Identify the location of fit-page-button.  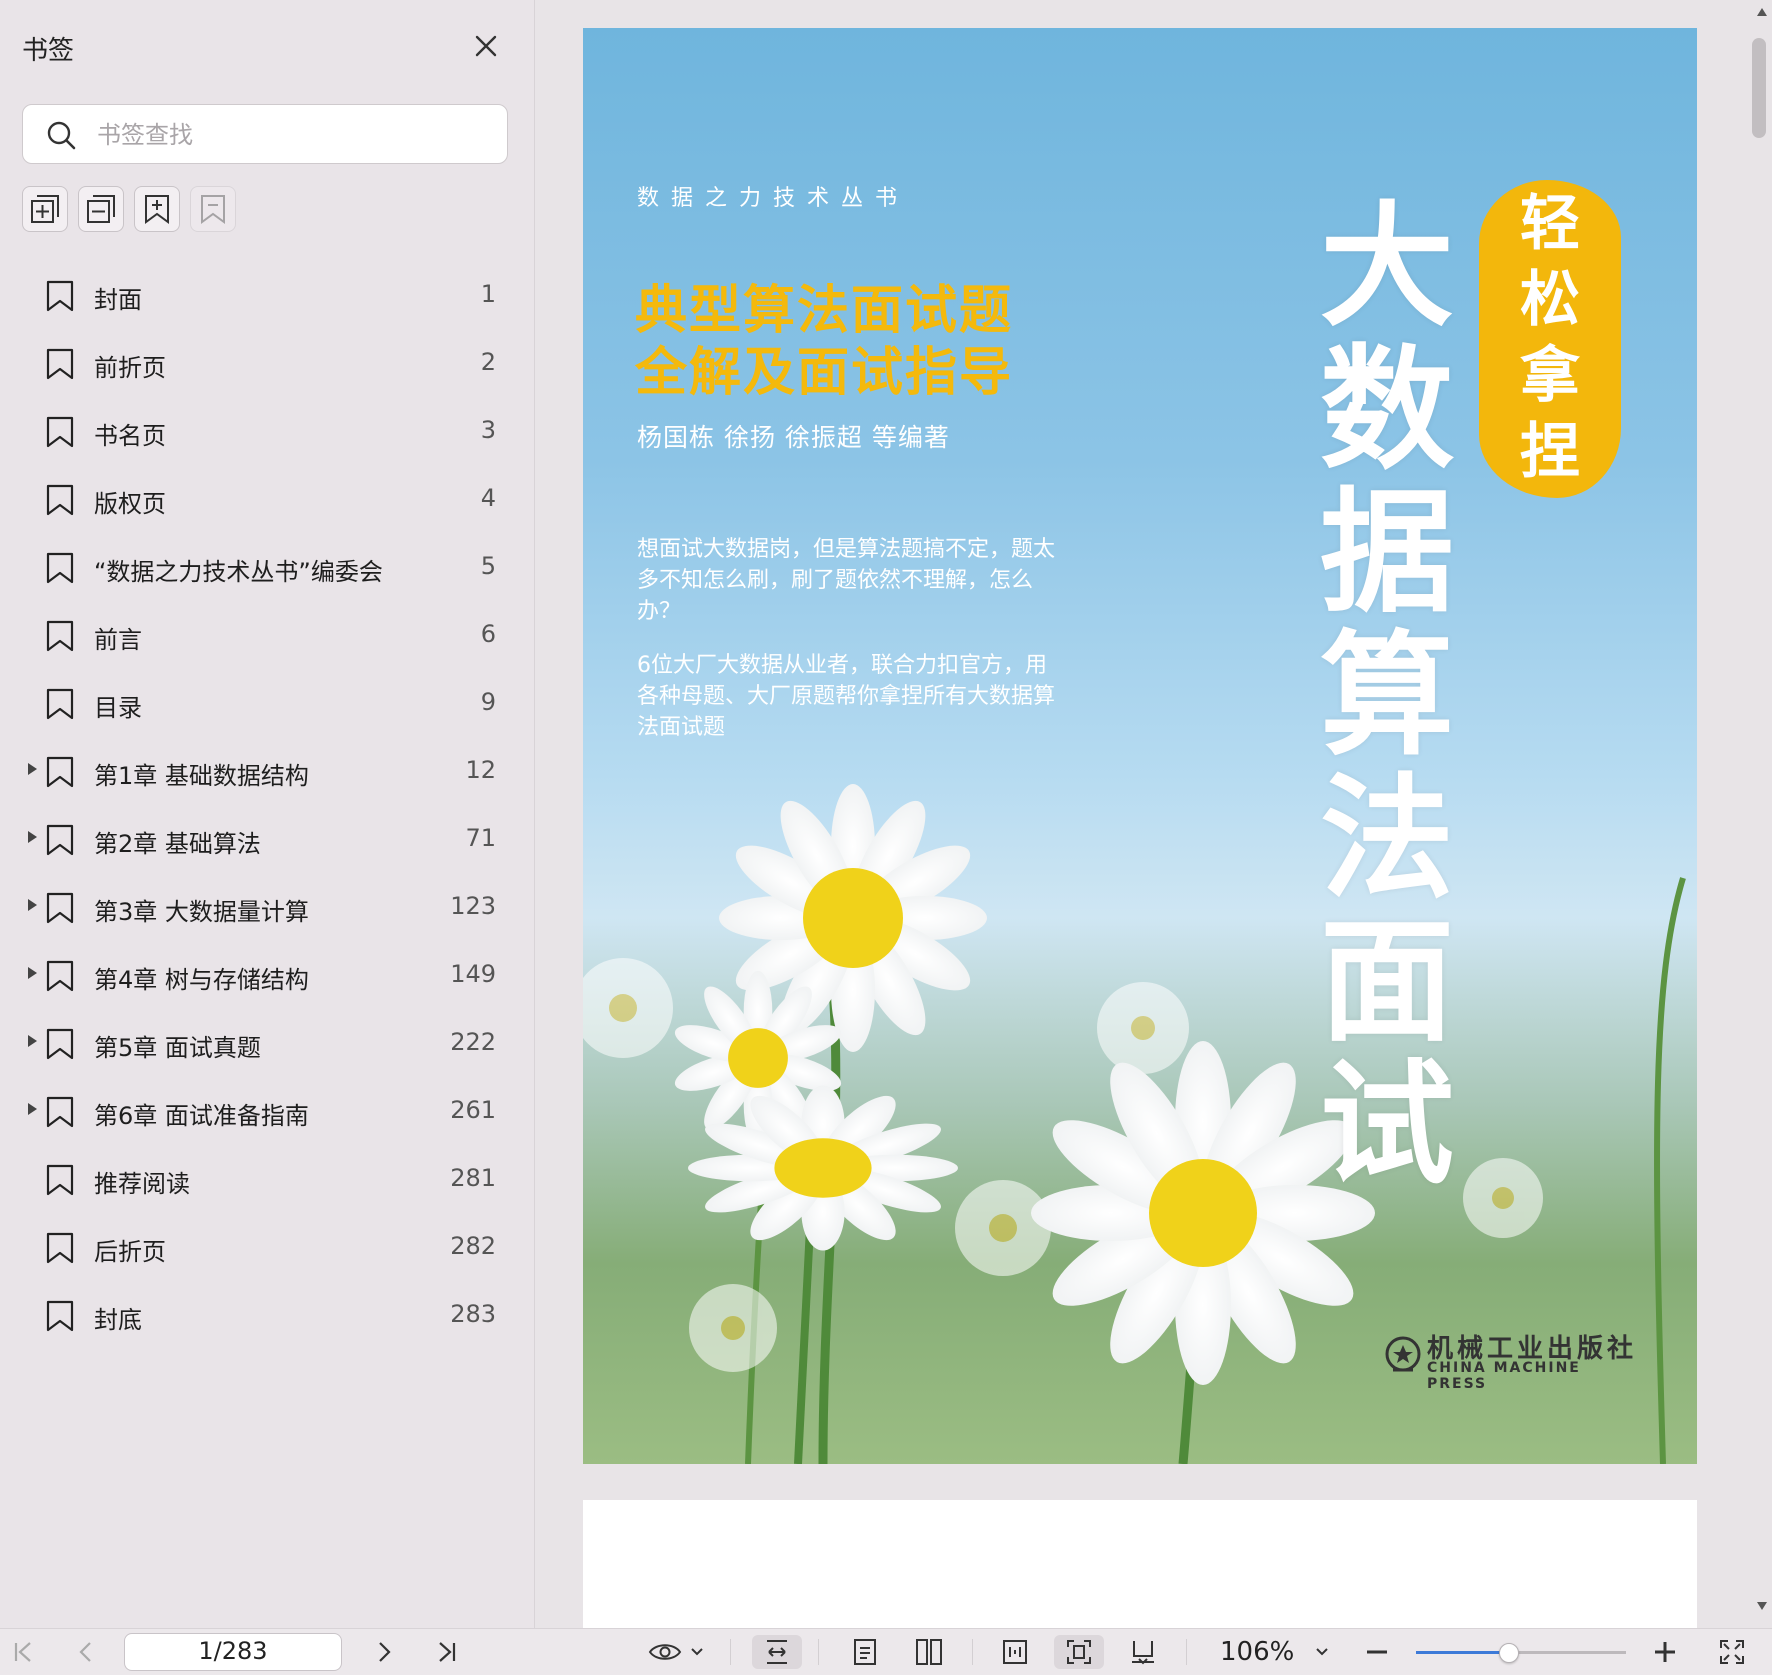
(1079, 1652).